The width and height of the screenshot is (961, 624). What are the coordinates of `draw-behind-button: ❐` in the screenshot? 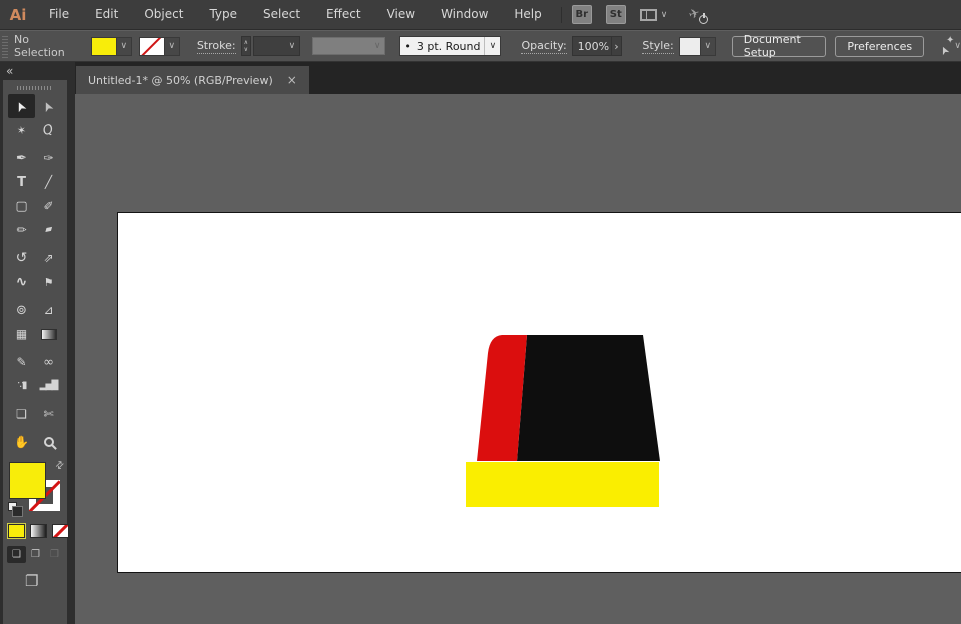 It's located at (35, 554).